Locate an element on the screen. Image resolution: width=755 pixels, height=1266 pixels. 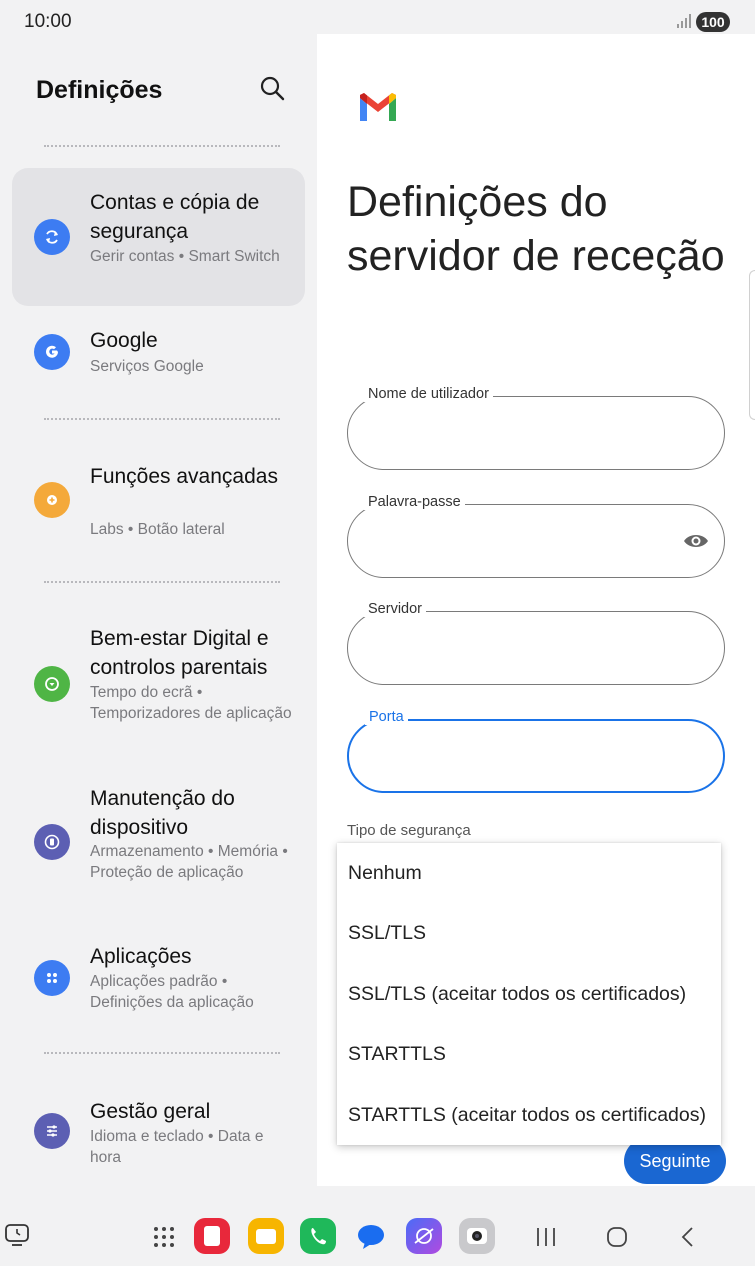
gmail-logo-icon is located at coordinates (378, 107).